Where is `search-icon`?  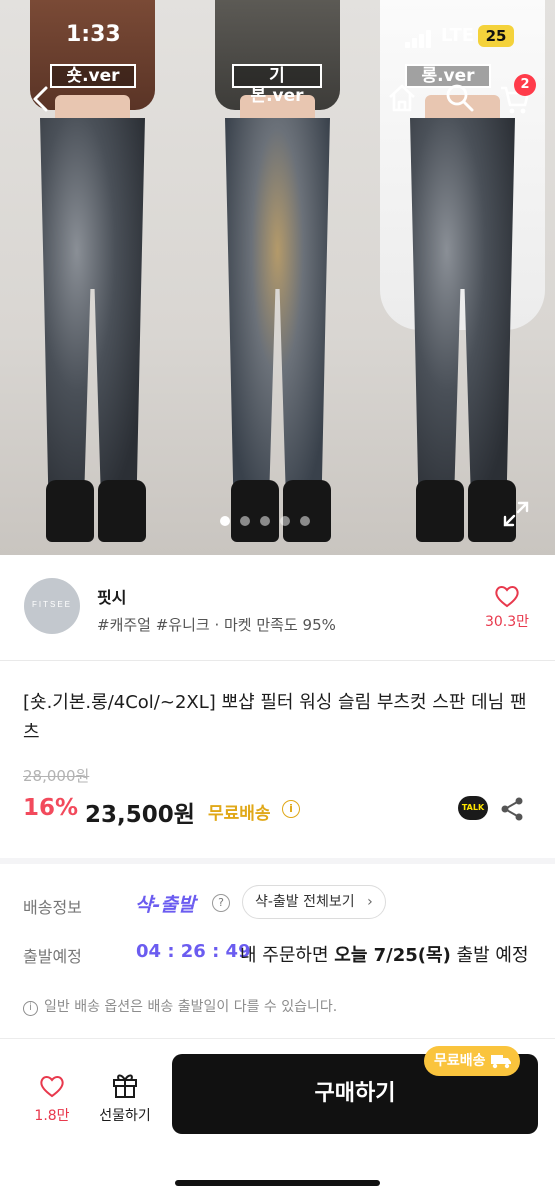 search-icon is located at coordinates (460, 98).